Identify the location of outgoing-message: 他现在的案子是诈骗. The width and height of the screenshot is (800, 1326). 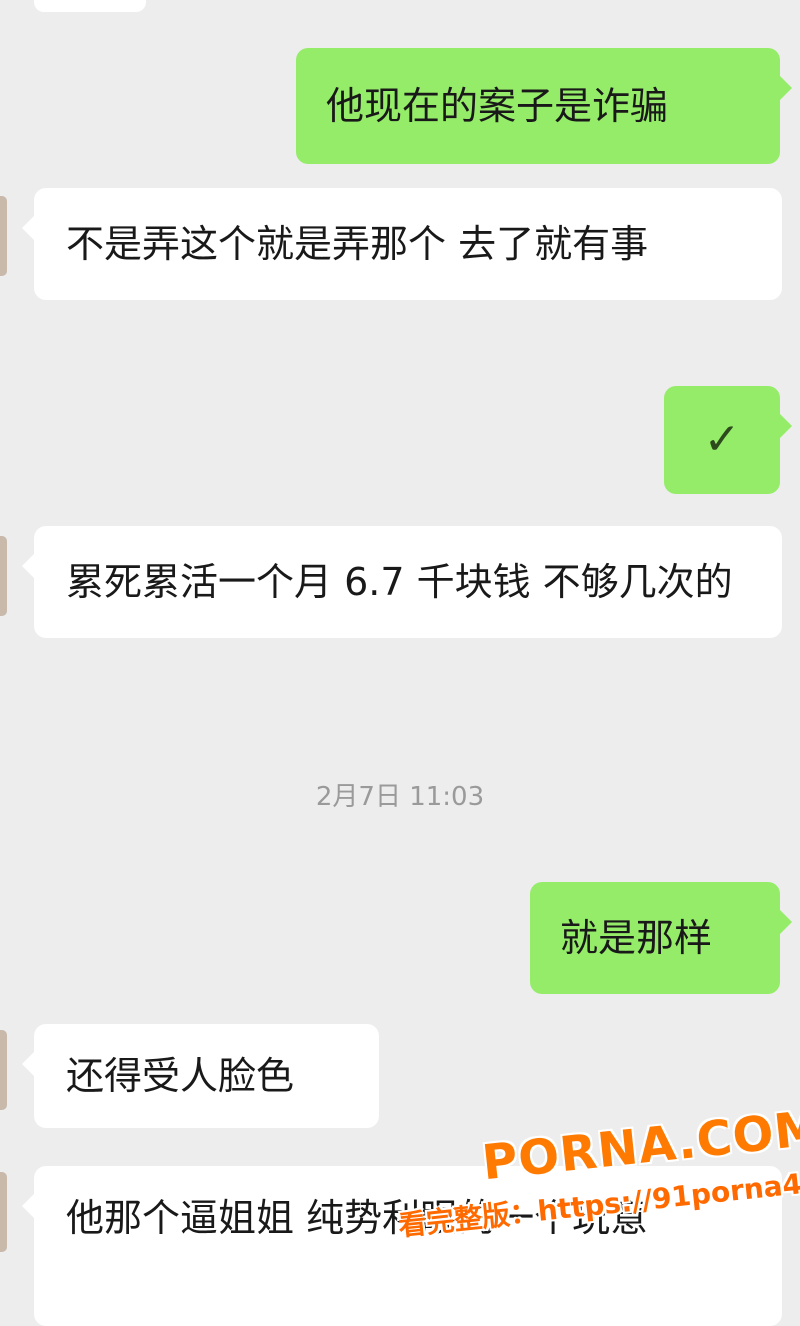
(544, 106).